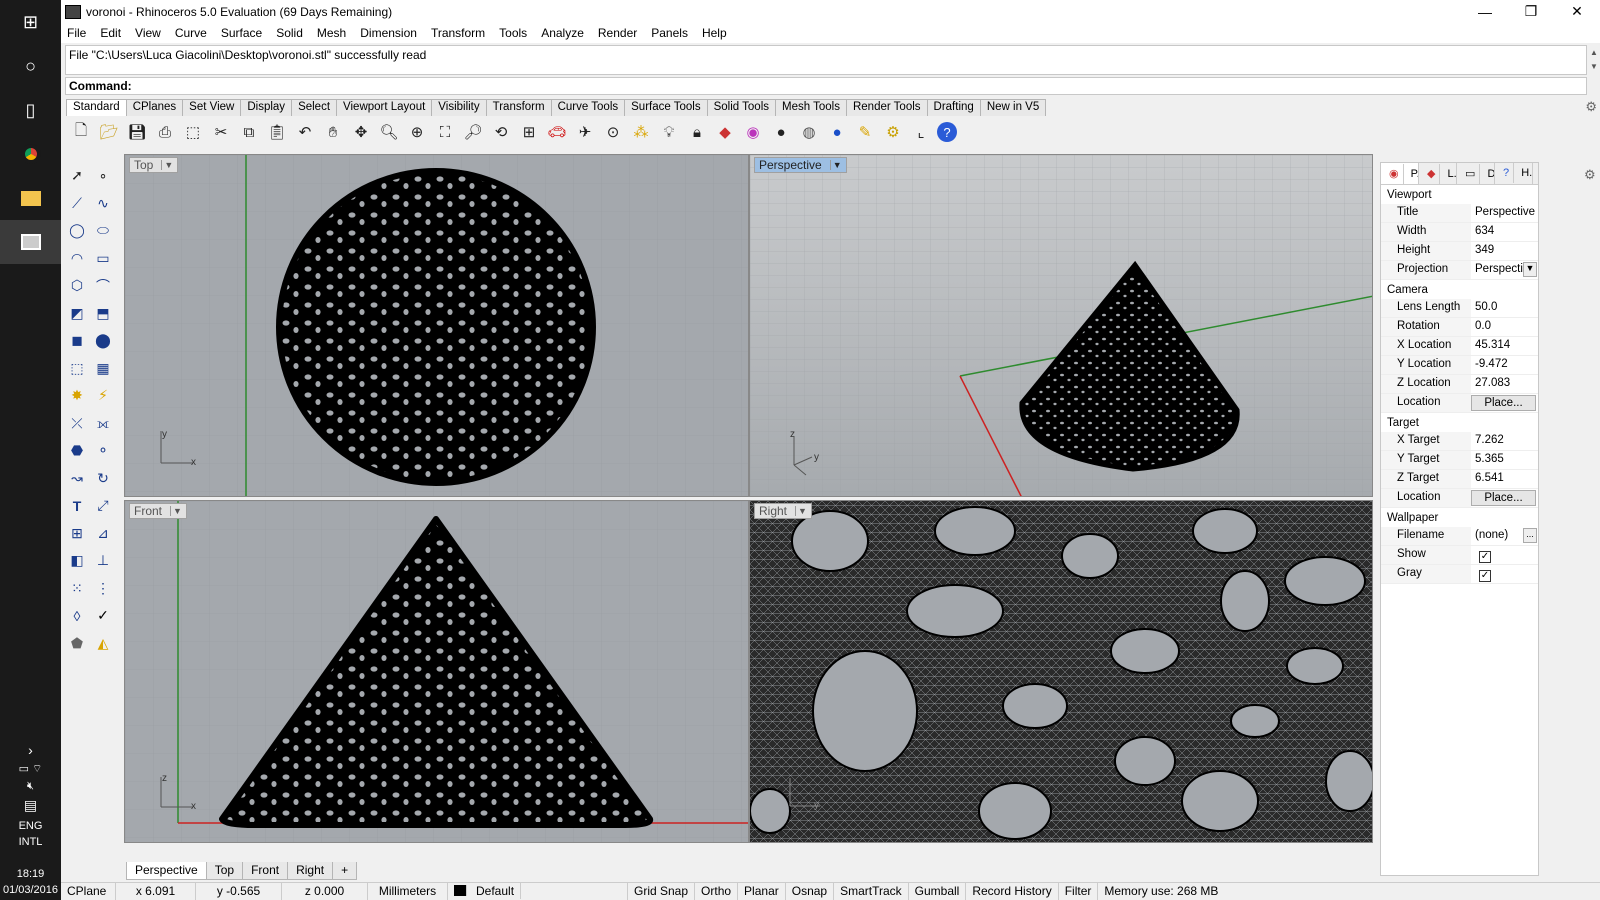 The image size is (1600, 900). Describe the element at coordinates (77, 643) in the screenshot. I see `solid-tools-icon: ⬟` at that location.